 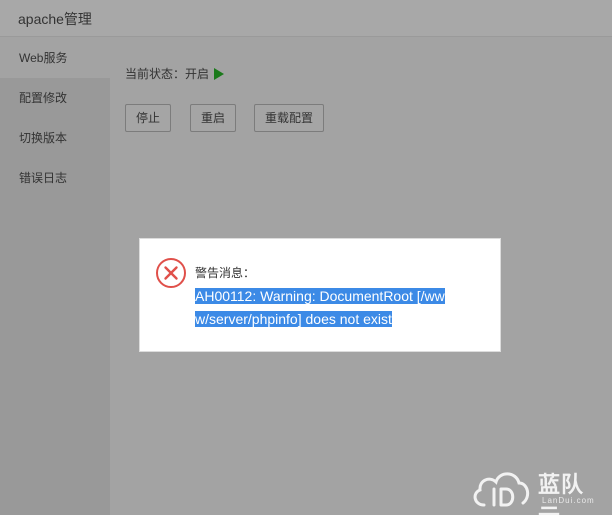 I want to click on sidebar-item-config-edit: 配置修改, so click(x=55, y=98).